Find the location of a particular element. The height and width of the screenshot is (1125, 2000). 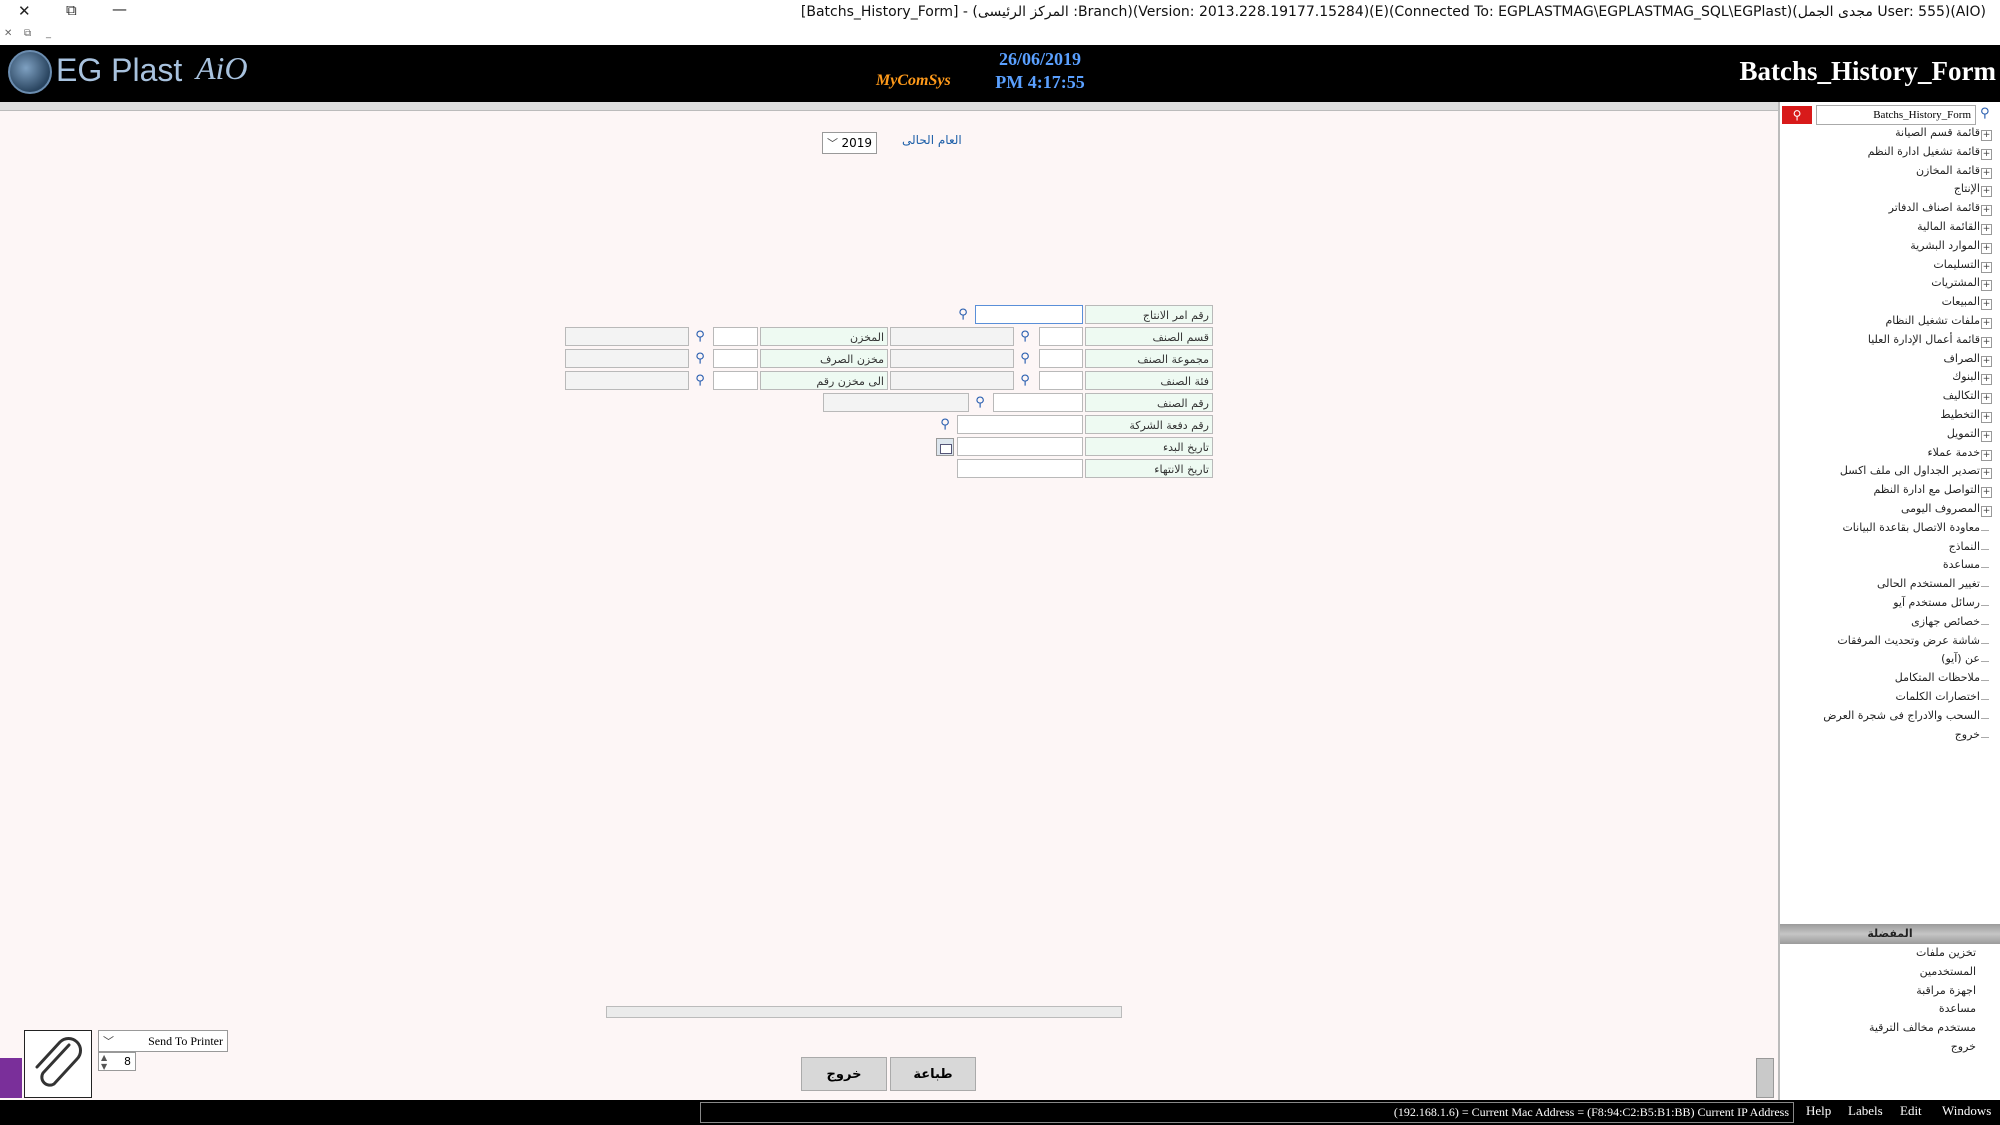

shortcut-item: المستخدمين is located at coordinates (1948, 974).